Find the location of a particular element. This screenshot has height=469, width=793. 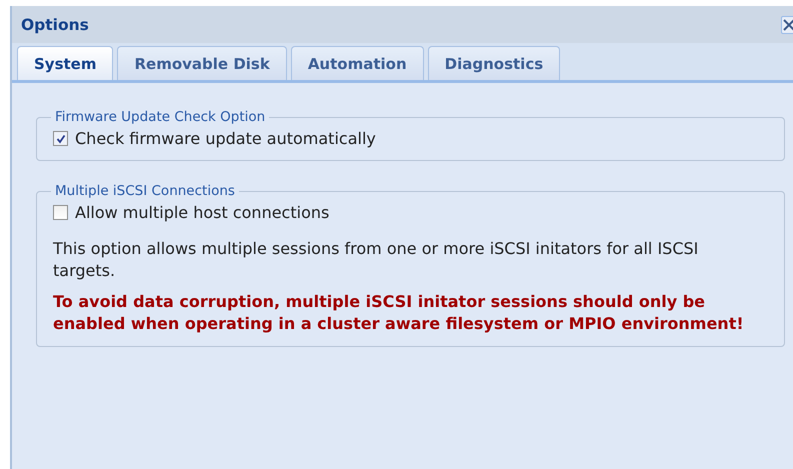

tab: Removable Disk is located at coordinates (202, 63).